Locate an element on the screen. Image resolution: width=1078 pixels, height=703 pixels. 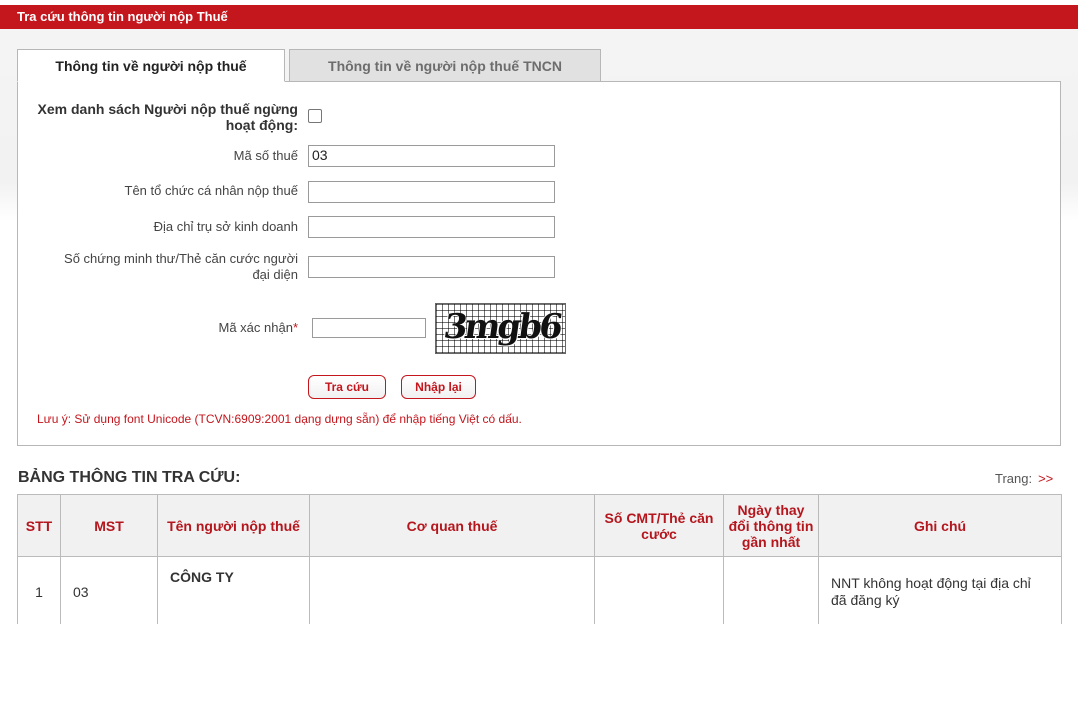
cell-taxpayer-name: CÔNG TY is located at coordinates (233, 591).